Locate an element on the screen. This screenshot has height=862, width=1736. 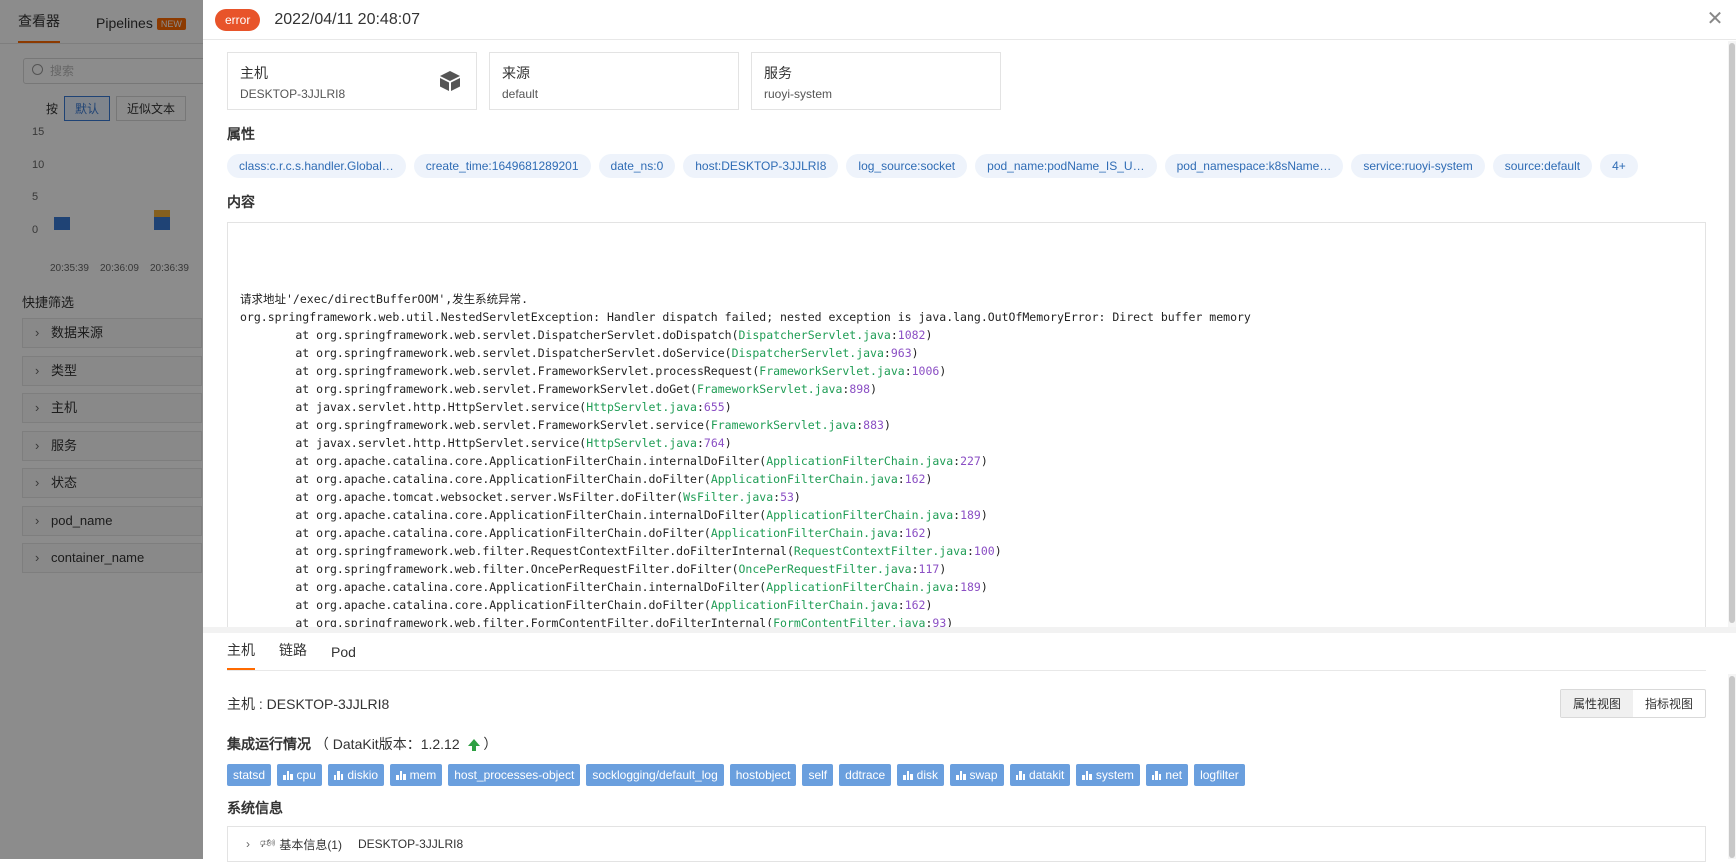
log-line-number: 100 is located at coordinates (984, 551).